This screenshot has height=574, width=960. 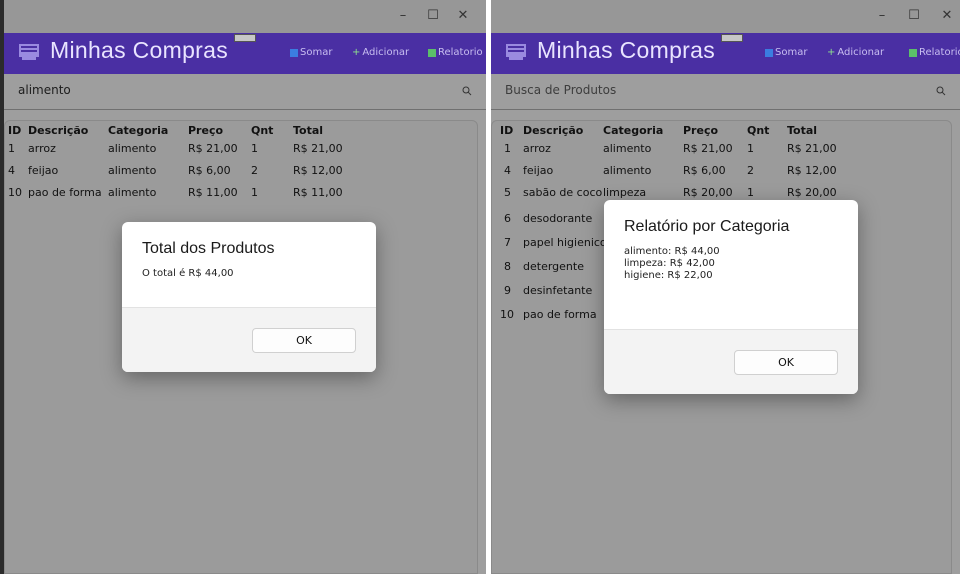 What do you see at coordinates (507, 242) in the screenshot?
I see `cell-id: 7` at bounding box center [507, 242].